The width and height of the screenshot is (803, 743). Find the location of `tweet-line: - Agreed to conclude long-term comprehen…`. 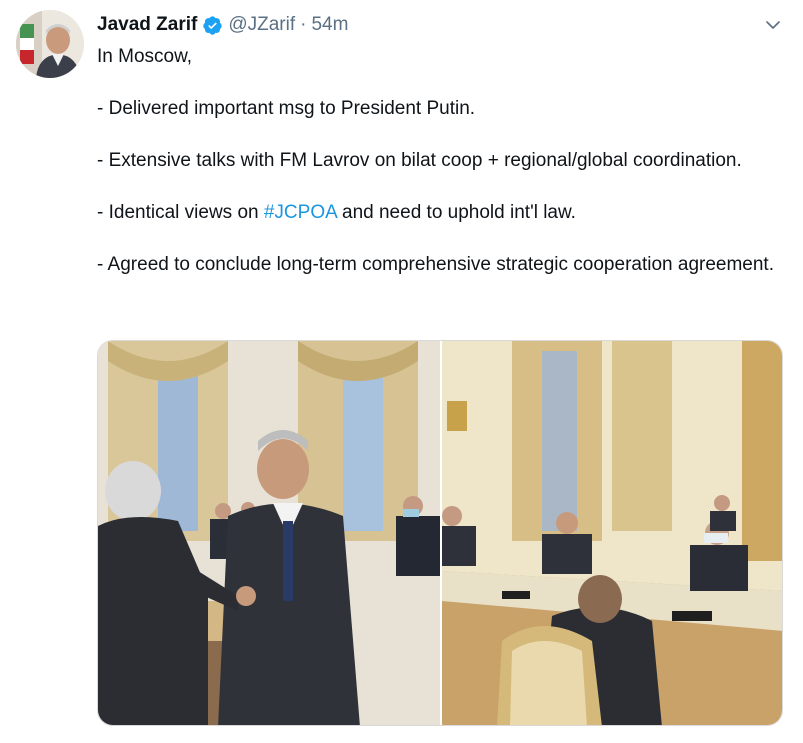

tweet-line: - Agreed to conclude long-term comprehen… is located at coordinates (435, 264).